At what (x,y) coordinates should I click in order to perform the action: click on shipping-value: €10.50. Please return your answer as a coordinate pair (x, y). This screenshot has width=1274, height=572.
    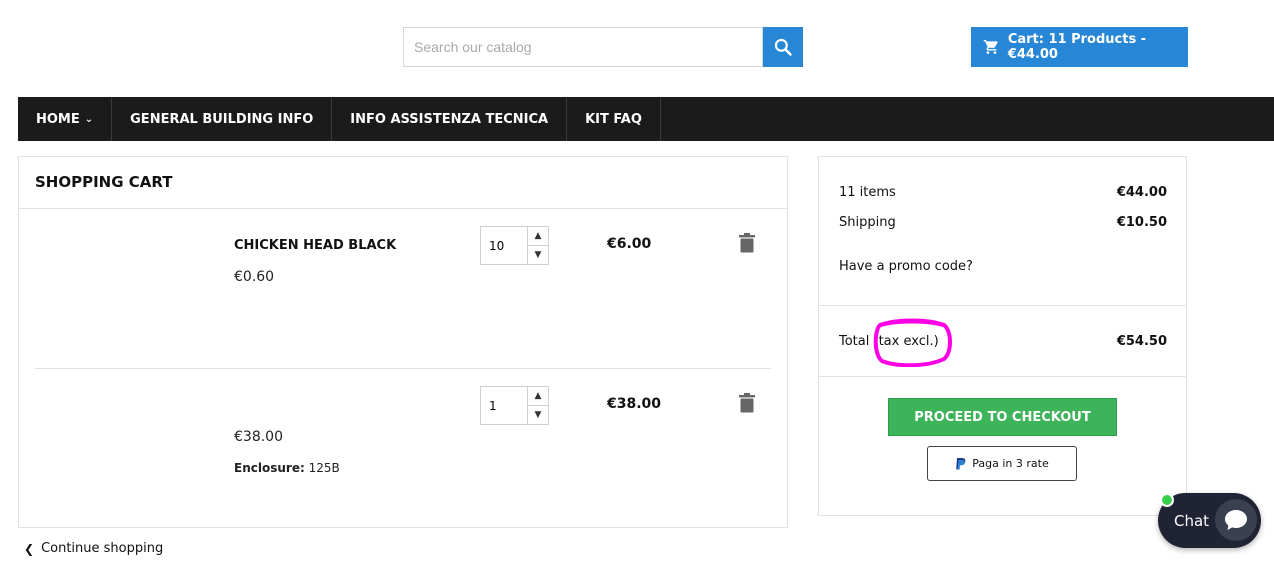
    Looking at the image, I should click on (1141, 222).